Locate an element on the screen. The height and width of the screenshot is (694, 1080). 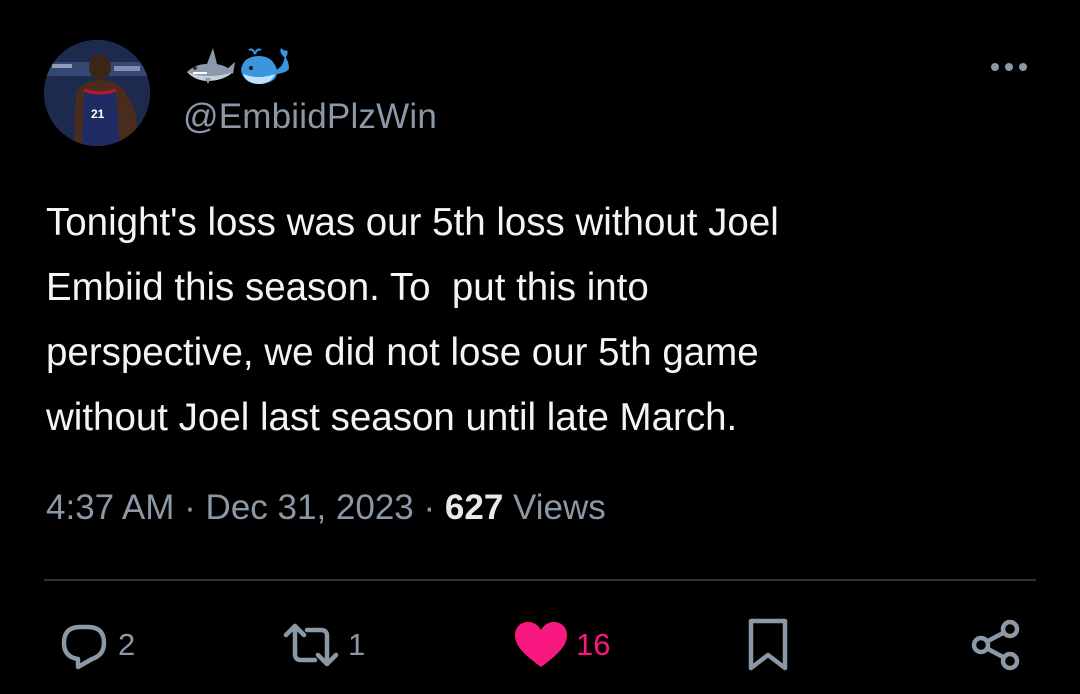
action-bar: 2 1 16 is located at coordinates (540, 647).